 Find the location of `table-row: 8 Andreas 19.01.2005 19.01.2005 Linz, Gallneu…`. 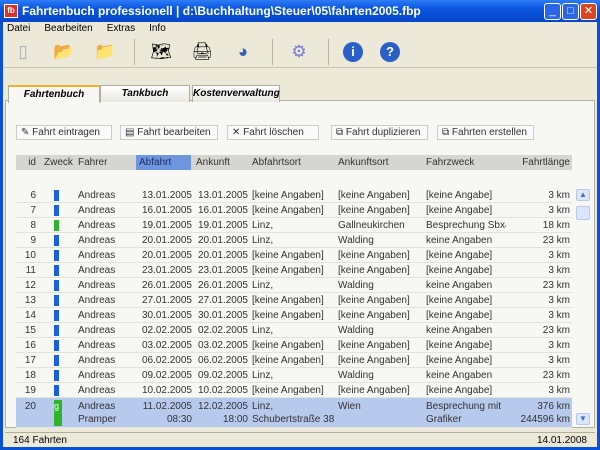

table-row: 8 Andreas 19.01.2005 19.01.2005 Linz, Gallneu… is located at coordinates (294, 225).